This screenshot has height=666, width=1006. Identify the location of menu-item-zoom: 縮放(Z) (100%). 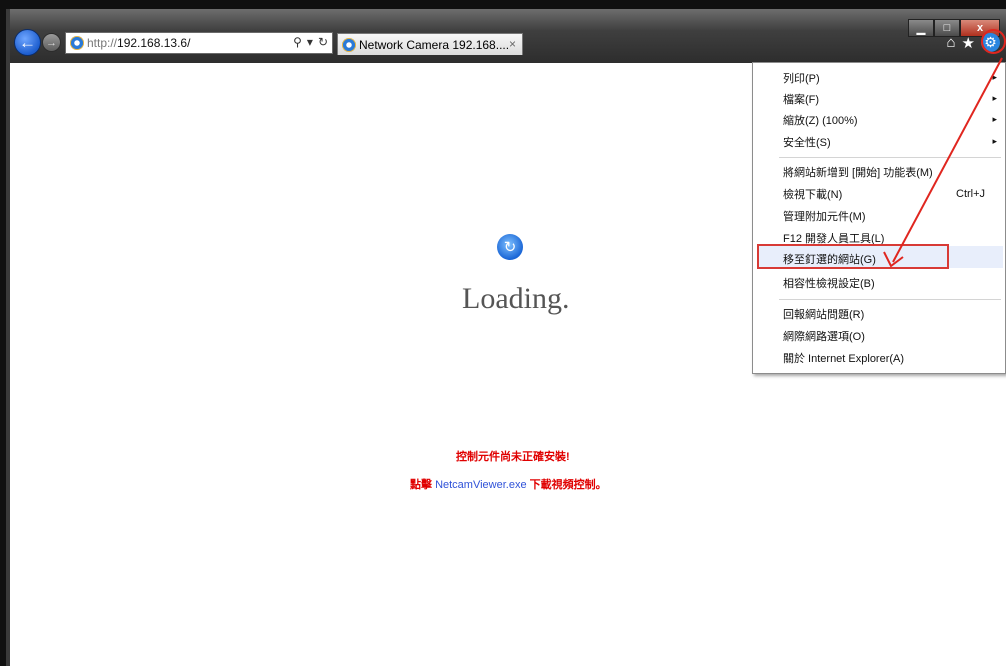
(820, 120).